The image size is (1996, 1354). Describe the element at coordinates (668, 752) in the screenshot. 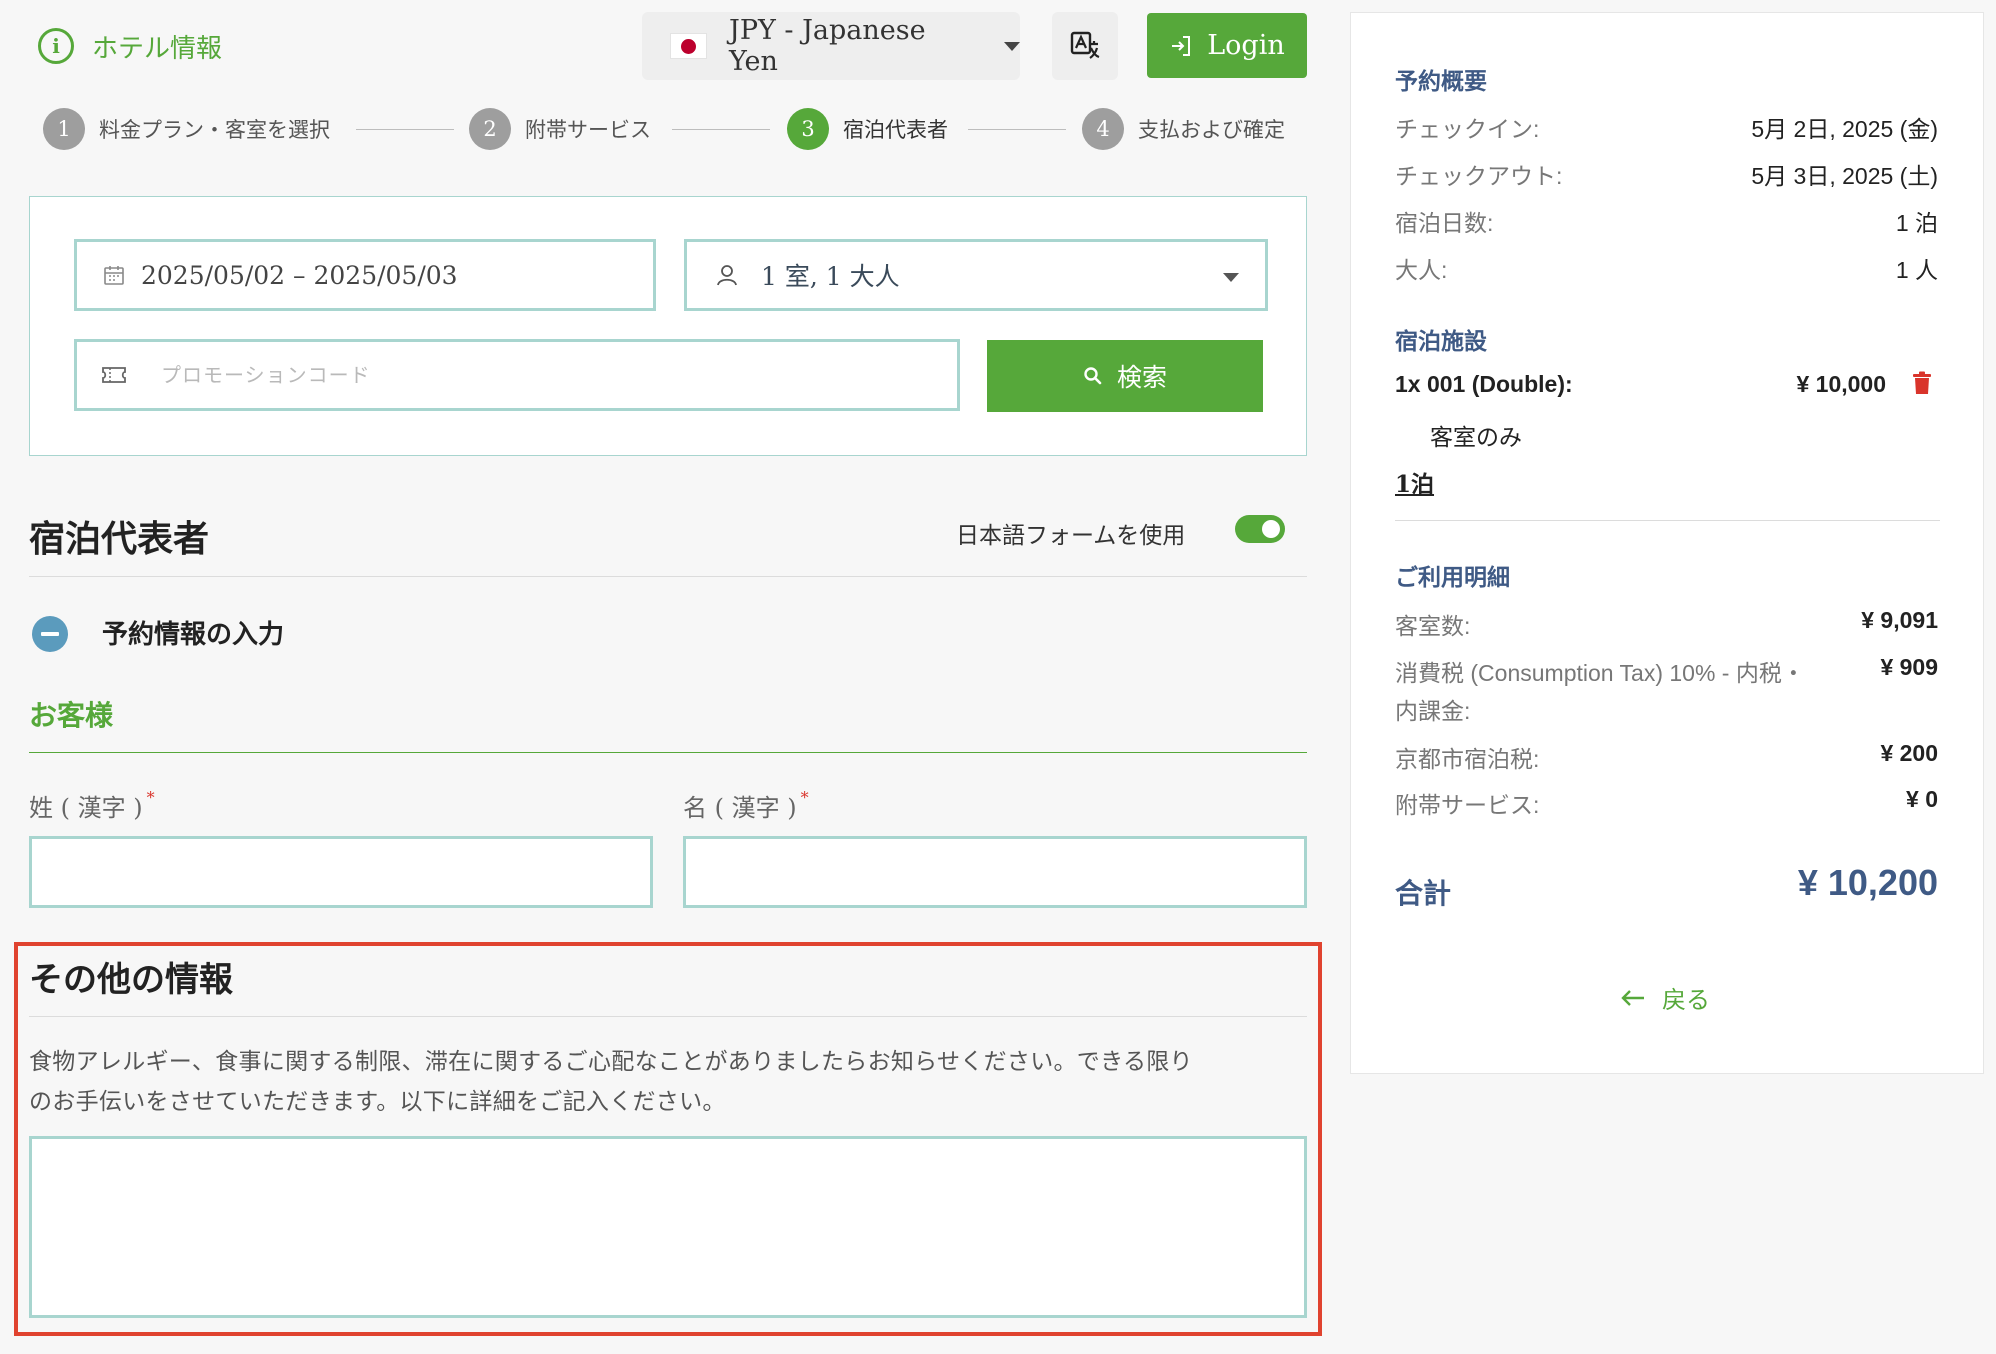

I see `customer-divider` at that location.